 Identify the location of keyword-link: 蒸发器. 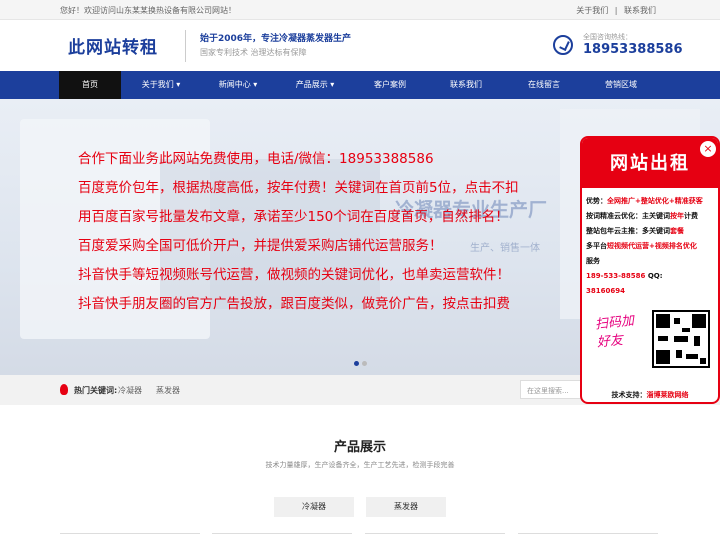
(168, 390).